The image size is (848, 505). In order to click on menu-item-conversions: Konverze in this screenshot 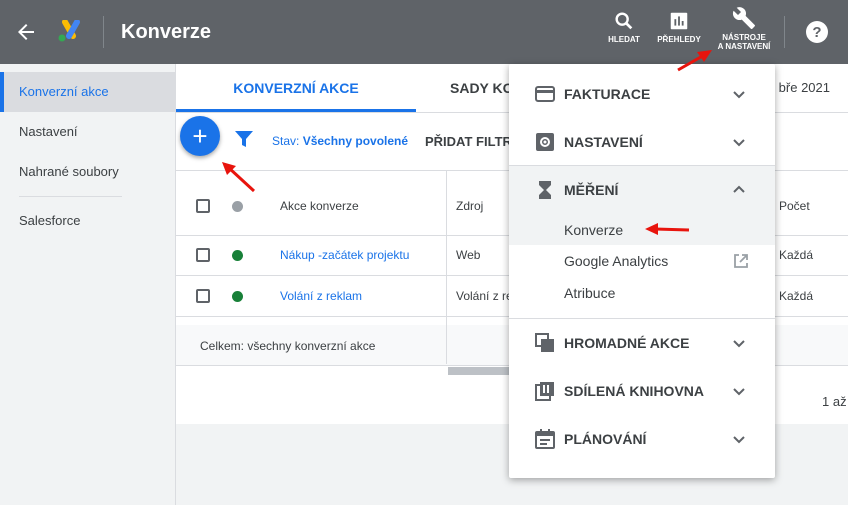, I will do `click(593, 230)`.